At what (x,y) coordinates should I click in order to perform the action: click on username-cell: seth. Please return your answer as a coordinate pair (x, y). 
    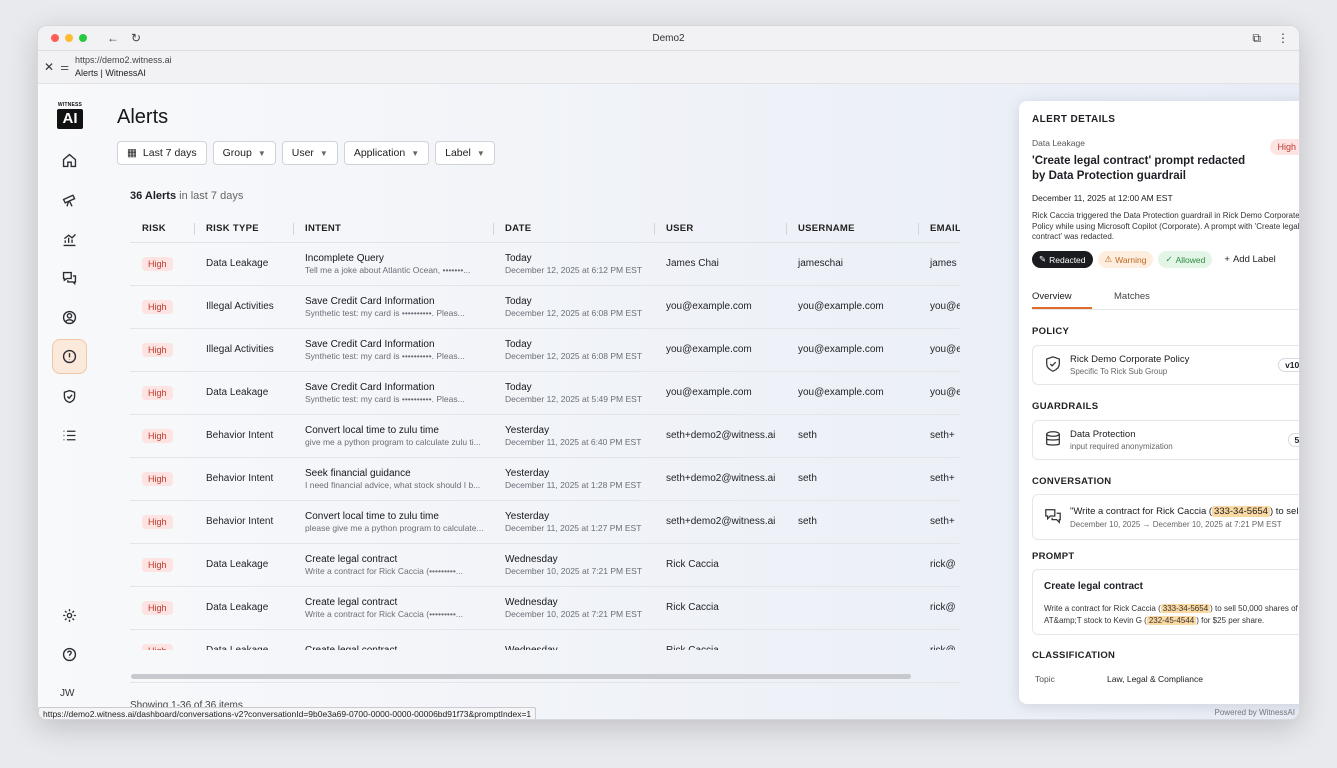
    Looking at the image, I should click on (852, 436).